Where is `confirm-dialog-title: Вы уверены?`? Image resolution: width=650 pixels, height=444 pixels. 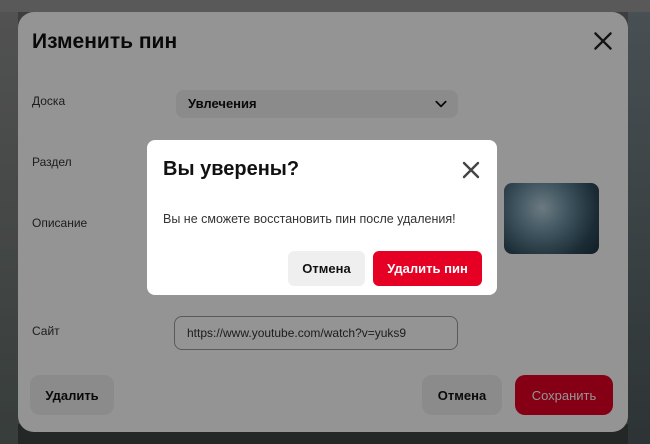
confirm-dialog-title: Вы уверены? is located at coordinates (231, 169).